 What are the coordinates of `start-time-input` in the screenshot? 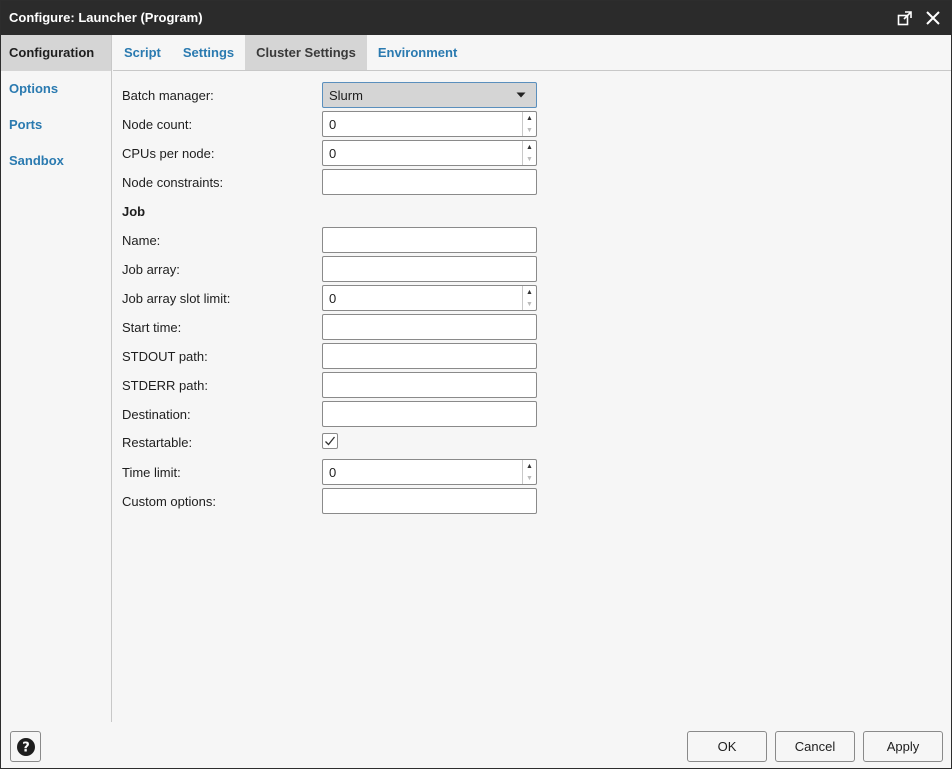 It's located at (429, 327).